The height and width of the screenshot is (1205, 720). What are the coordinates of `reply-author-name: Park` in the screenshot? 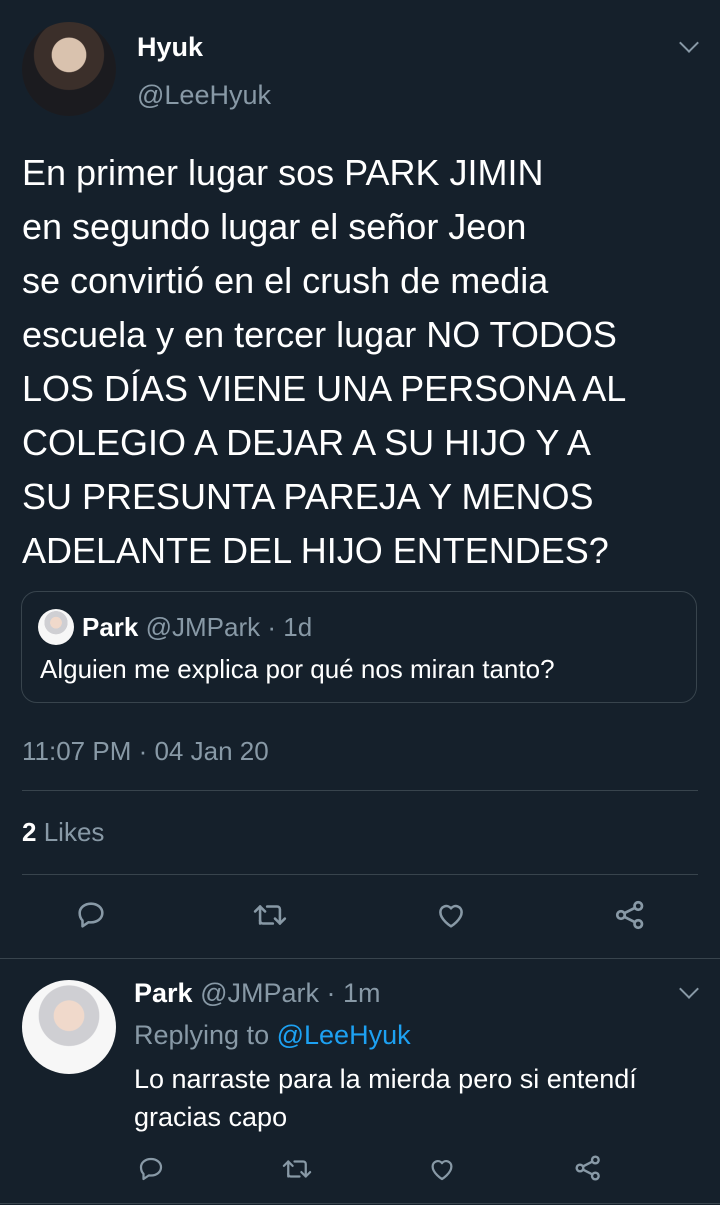 It's located at (163, 993).